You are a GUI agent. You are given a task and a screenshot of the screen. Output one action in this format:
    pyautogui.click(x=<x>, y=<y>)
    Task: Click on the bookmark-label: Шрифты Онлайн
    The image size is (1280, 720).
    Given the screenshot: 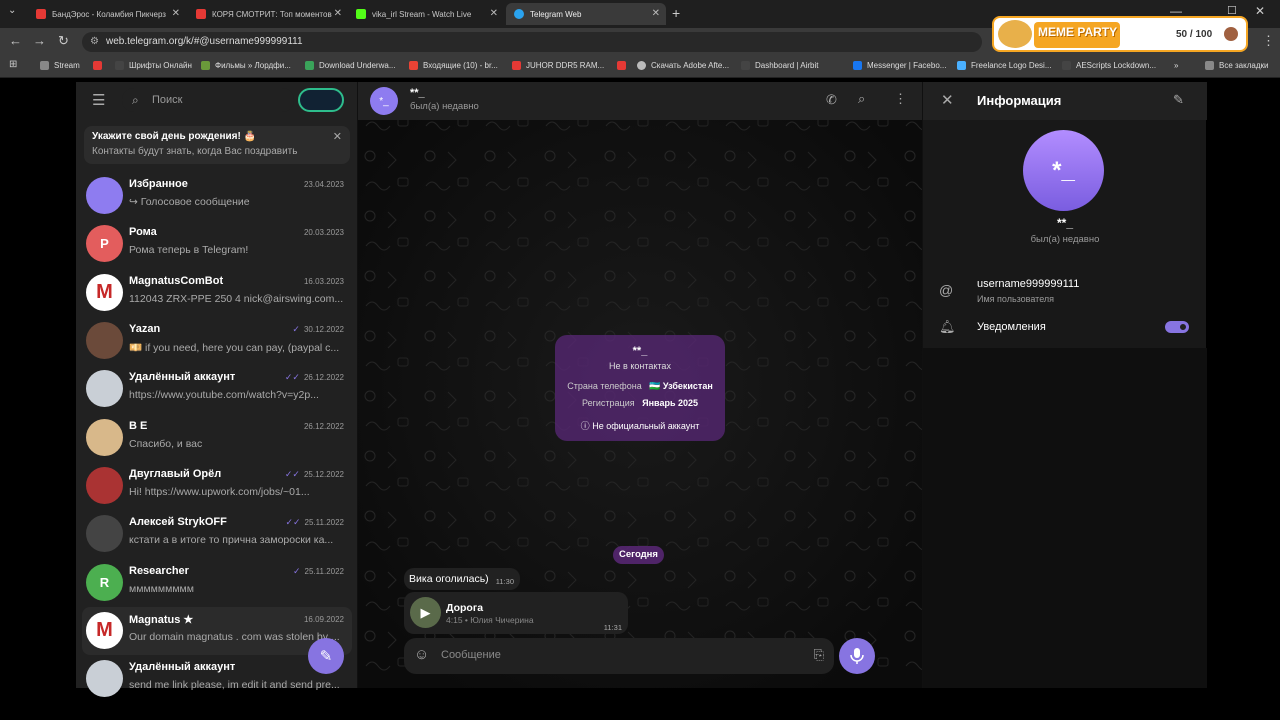 What is the action you would take?
    pyautogui.click(x=160, y=65)
    